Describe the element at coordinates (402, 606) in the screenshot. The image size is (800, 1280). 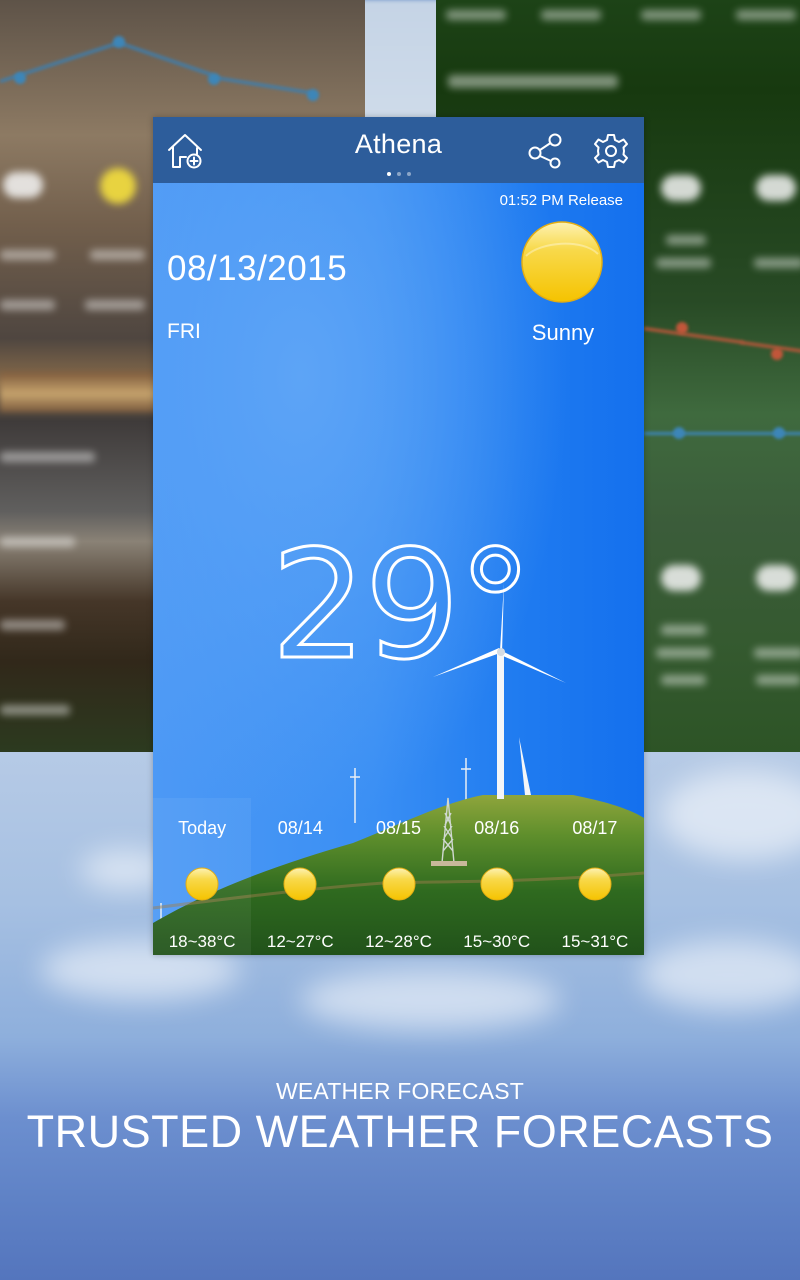
I see `current-temperature: 29°` at that location.